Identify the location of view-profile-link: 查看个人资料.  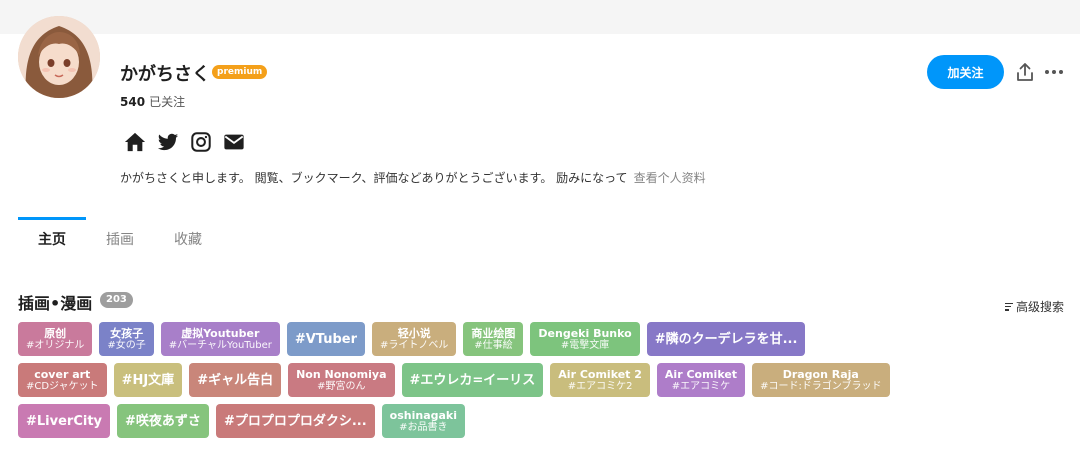
(670, 178).